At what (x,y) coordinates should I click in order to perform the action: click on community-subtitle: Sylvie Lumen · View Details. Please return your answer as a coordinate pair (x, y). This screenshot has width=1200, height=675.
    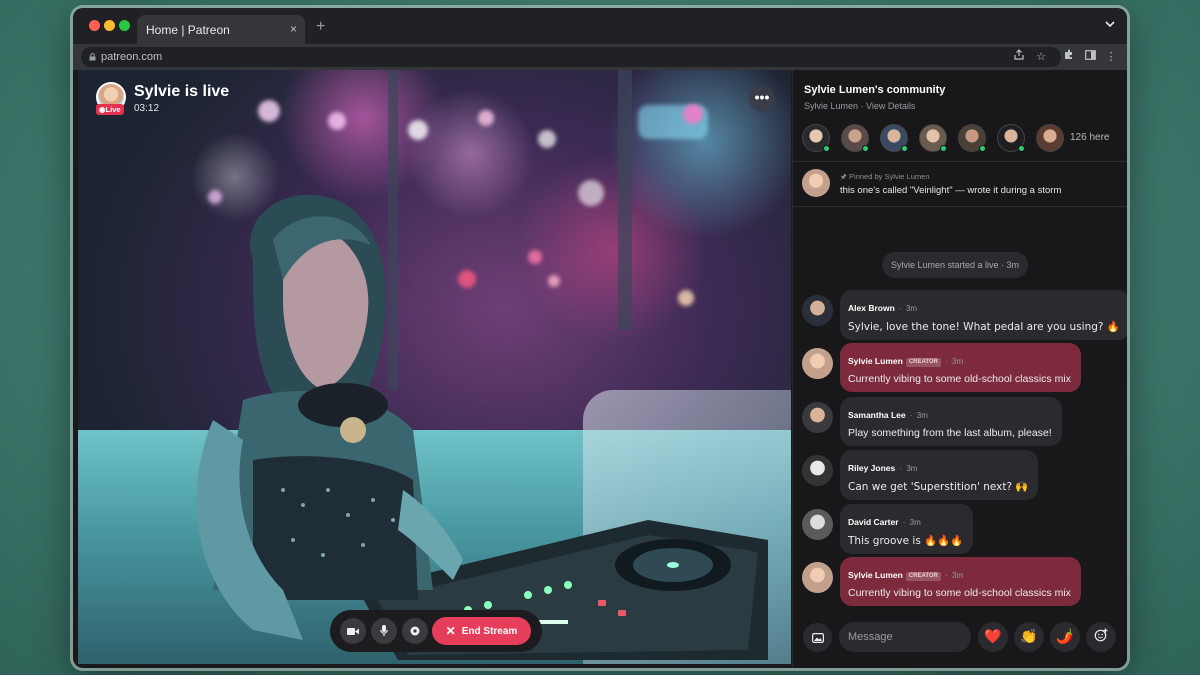
    Looking at the image, I should click on (859, 106).